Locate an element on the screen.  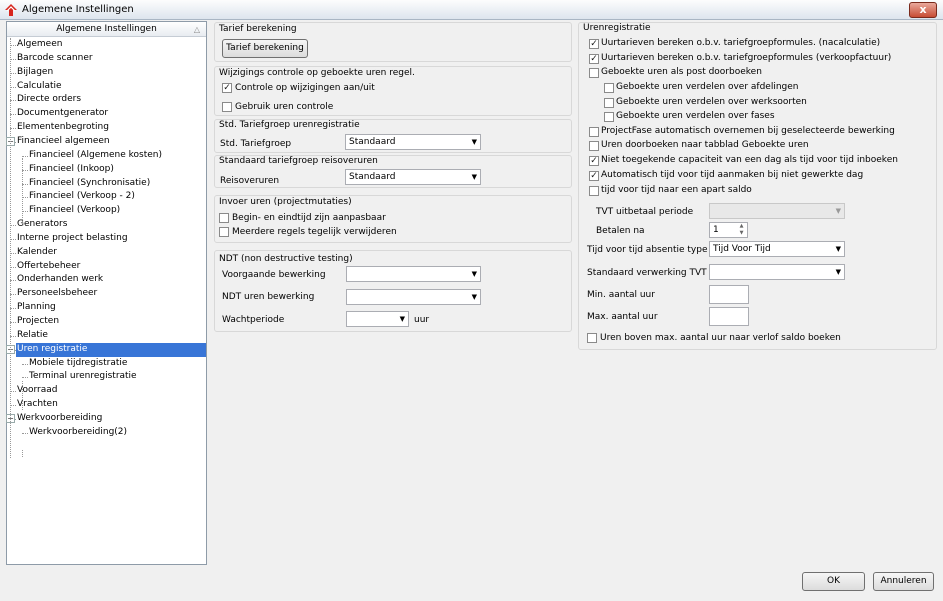
tree-item: Interne project belasting is located at coordinates (111, 239).